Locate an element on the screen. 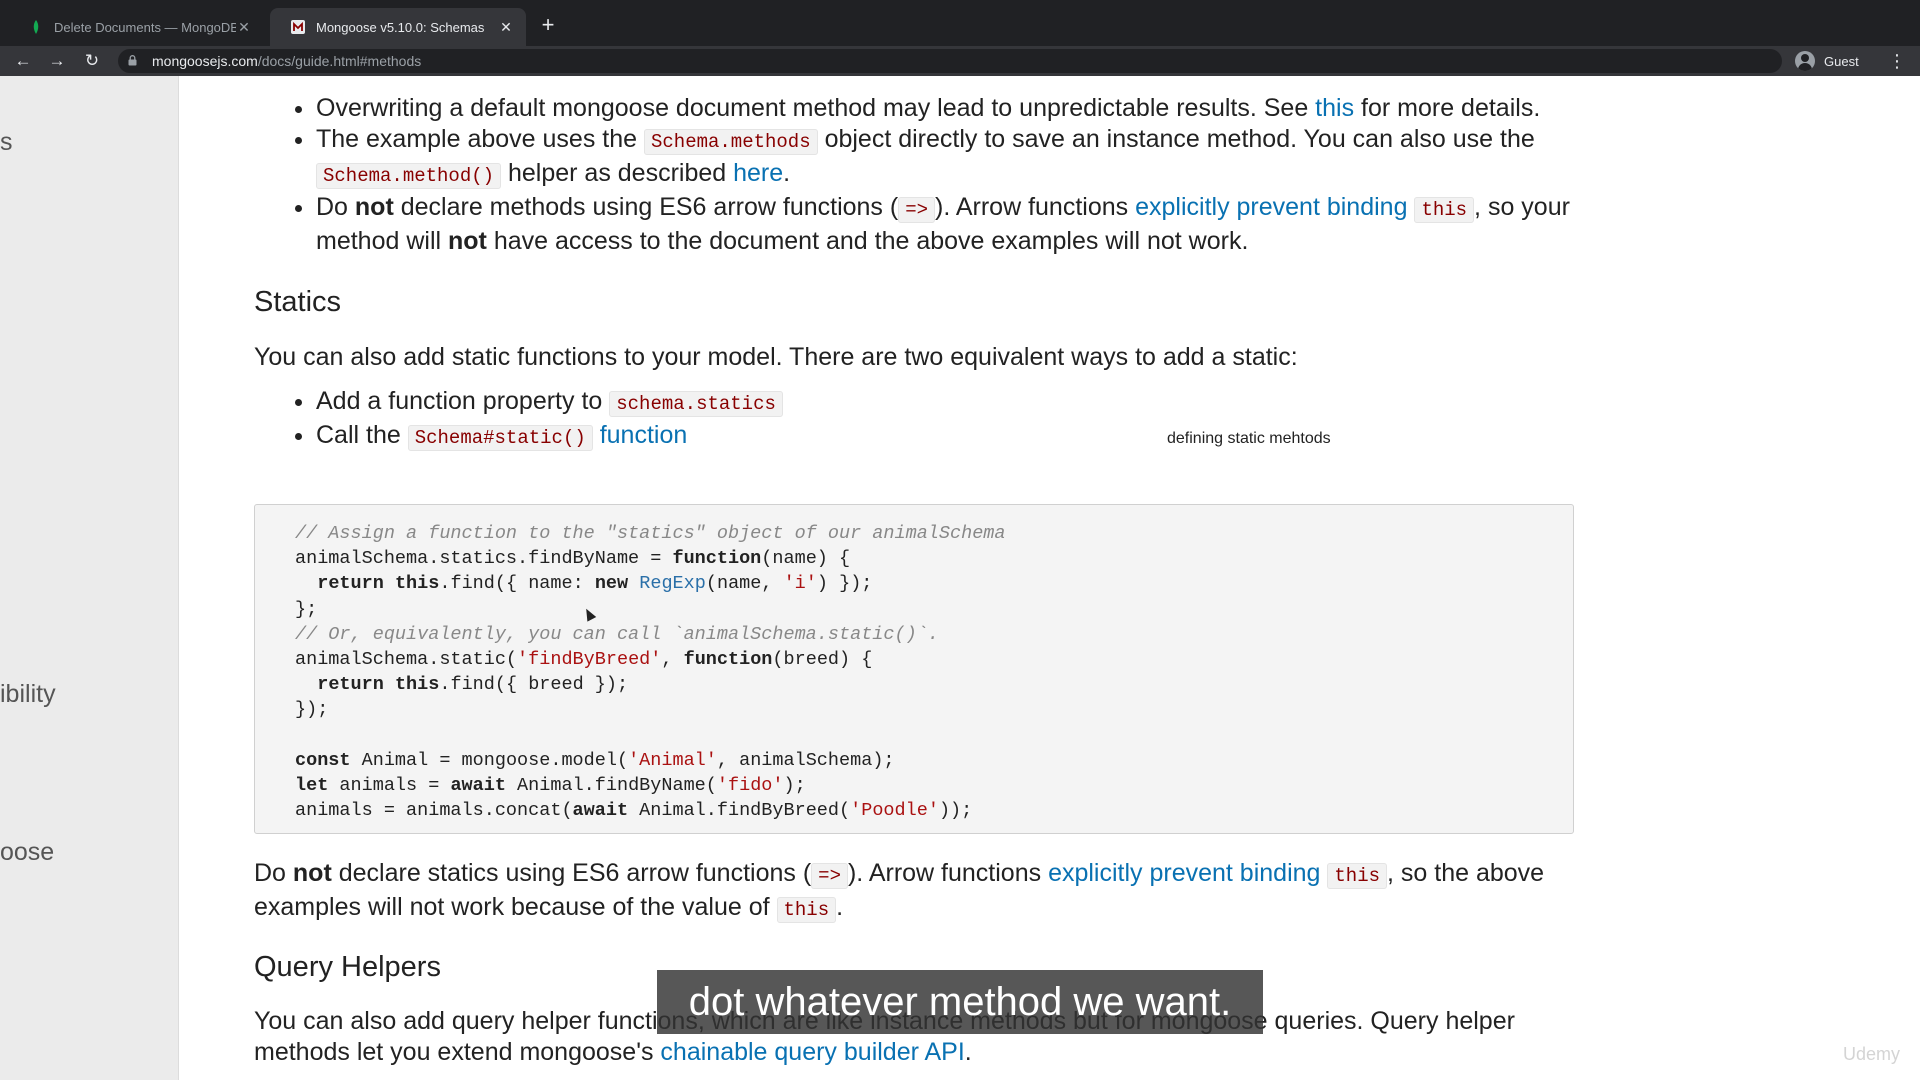 This screenshot has height=1080, width=1920. inline-code: Schema#static() is located at coordinates (500, 438).